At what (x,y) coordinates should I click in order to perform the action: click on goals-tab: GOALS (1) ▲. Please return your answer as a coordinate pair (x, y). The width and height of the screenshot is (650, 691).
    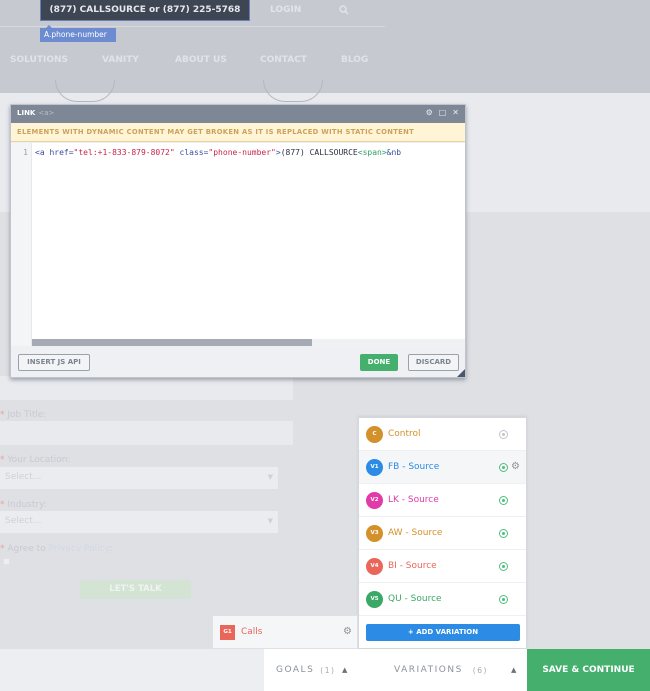
    Looking at the image, I should click on (311, 670).